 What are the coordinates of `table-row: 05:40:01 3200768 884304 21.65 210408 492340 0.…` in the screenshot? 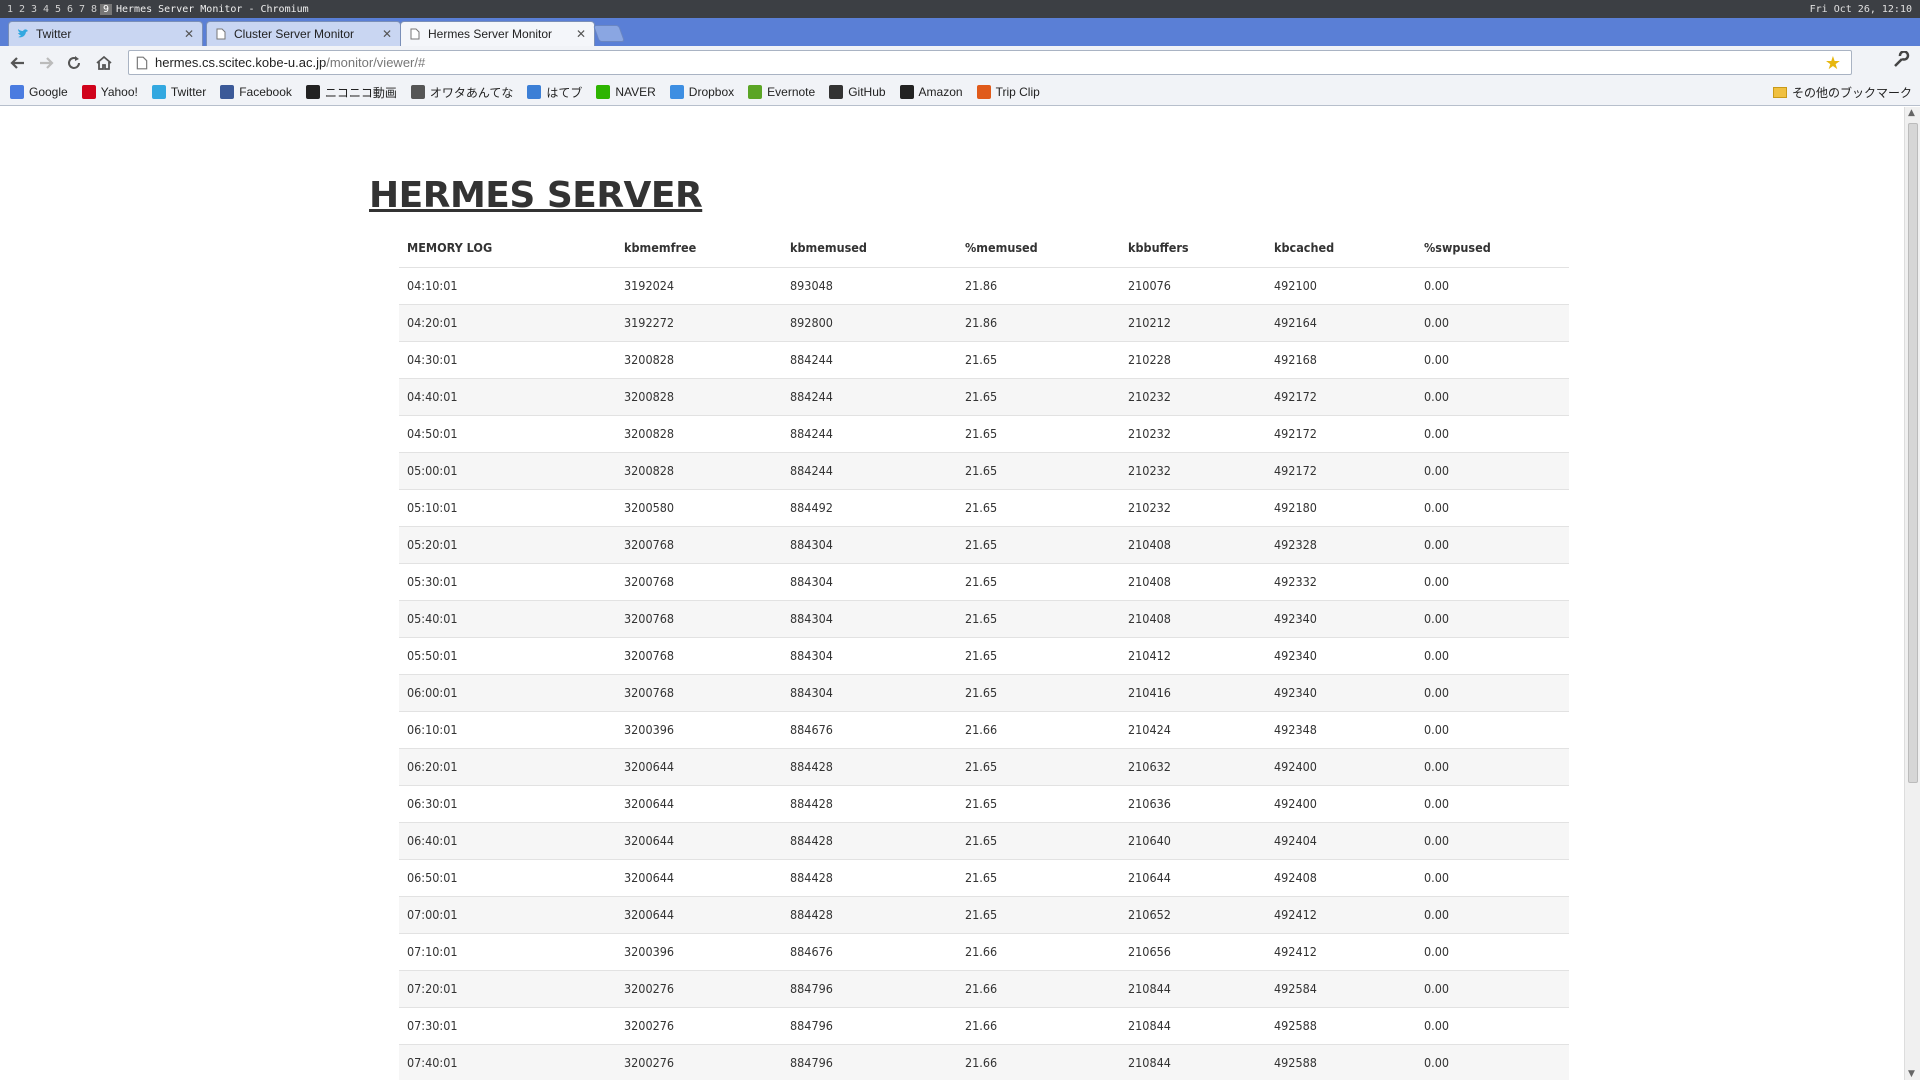 It's located at (984, 618).